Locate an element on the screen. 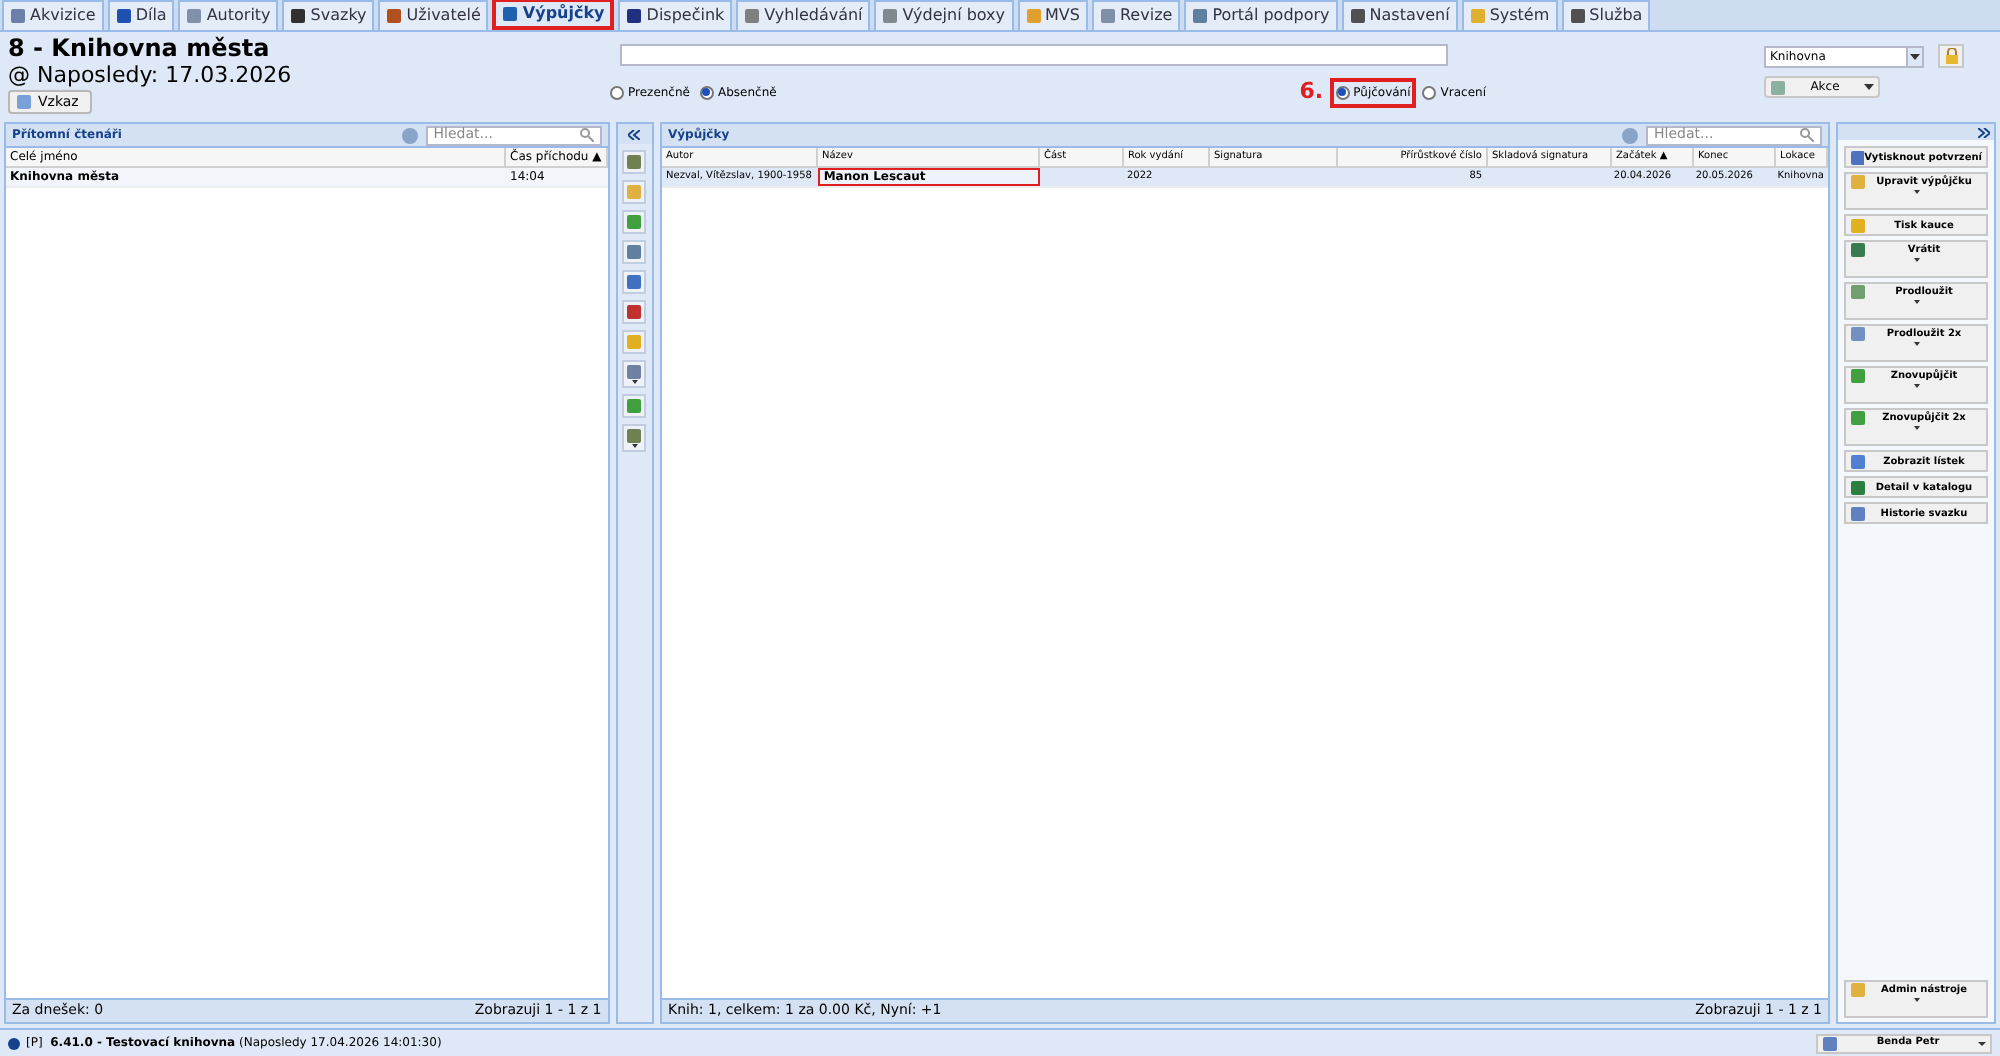 The width and height of the screenshot is (2000, 1056). tab: Svazky is located at coordinates (328, 15).